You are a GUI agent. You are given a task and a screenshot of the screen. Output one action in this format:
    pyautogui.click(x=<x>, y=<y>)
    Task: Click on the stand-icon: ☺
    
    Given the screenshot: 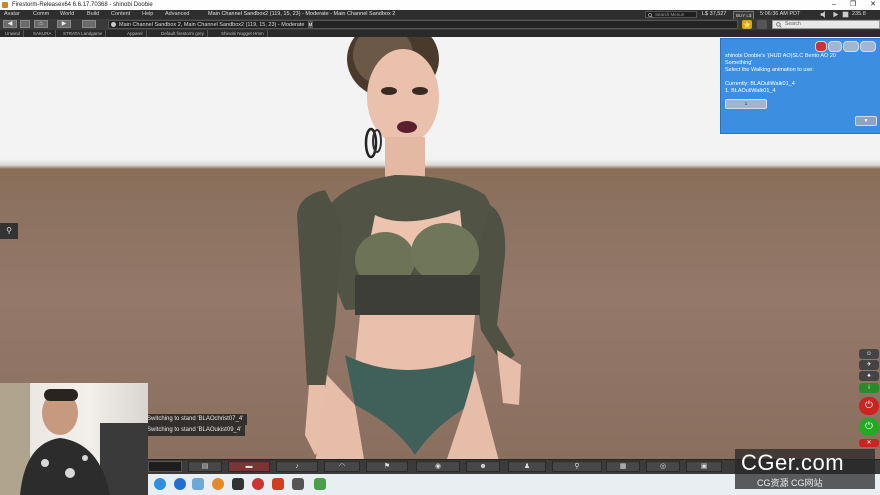 What is the action you would take?
    pyautogui.click(x=869, y=354)
    